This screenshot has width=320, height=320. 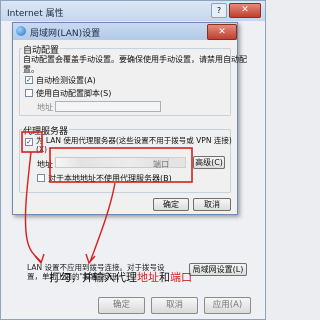 What do you see at coordinates (135, 59) in the screenshot?
I see `auto-config-description-line1: 自动配置会覆盖手动设置。要确保使用手动设置，请禁用自动配` at bounding box center [135, 59].